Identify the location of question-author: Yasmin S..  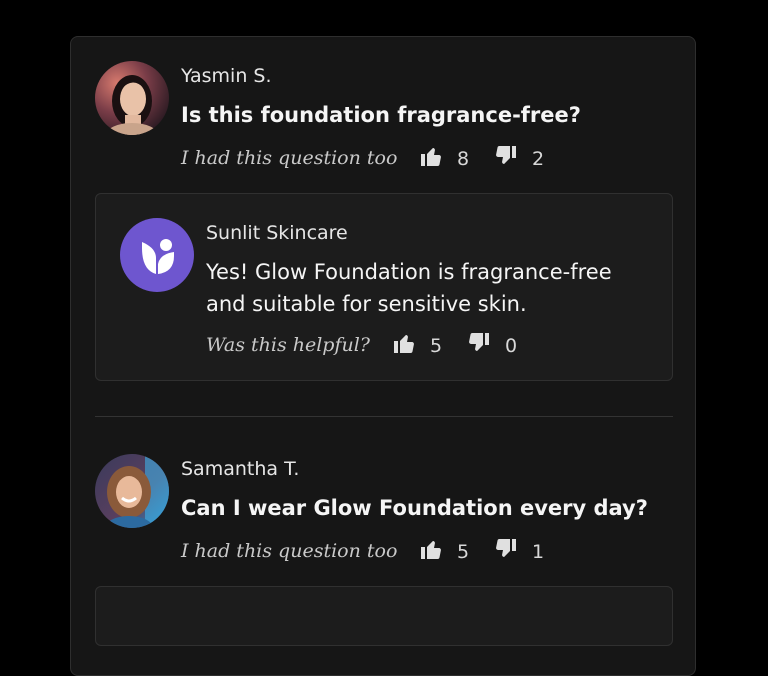
(226, 76).